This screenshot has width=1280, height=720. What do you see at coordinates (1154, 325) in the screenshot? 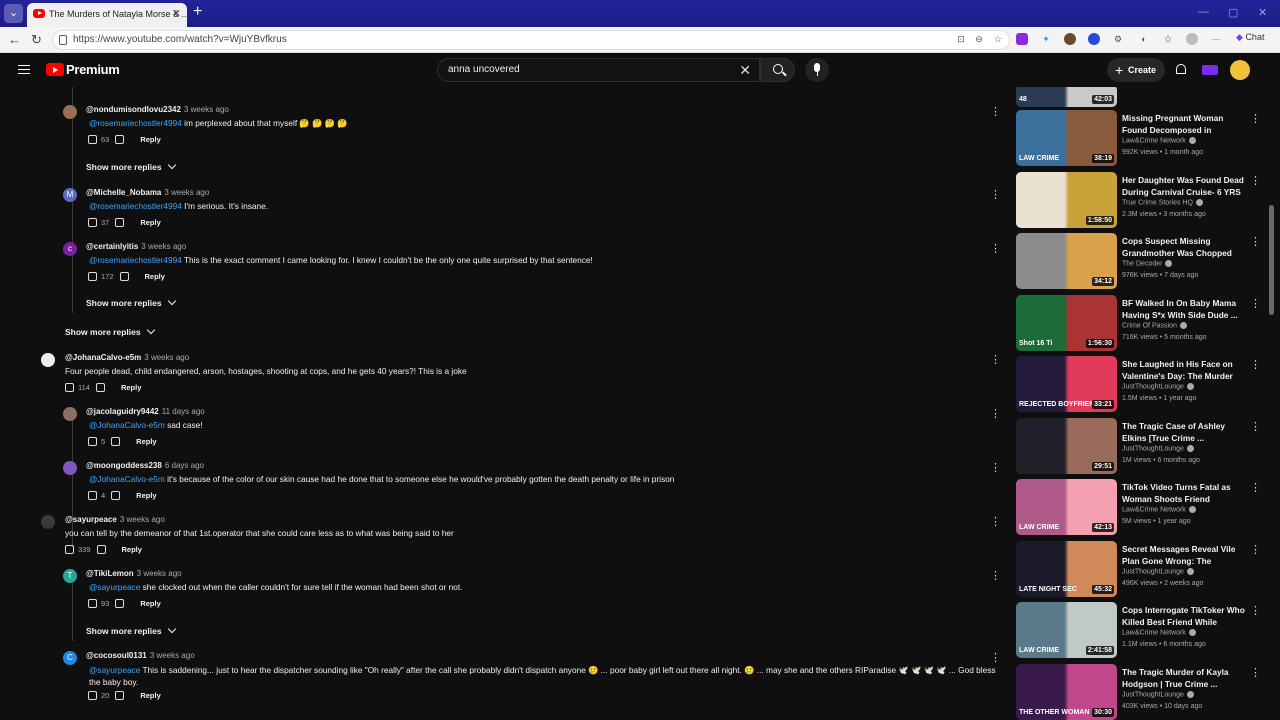
I see `video-channel: Crime Of Passion` at bounding box center [1154, 325].